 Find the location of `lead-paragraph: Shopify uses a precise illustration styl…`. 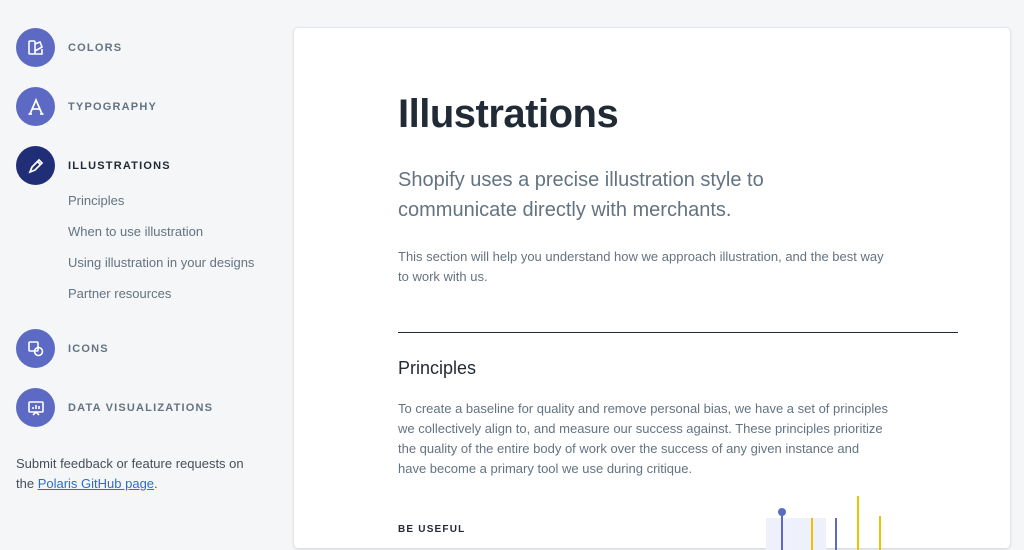

lead-paragraph: Shopify uses a precise illustration styl… is located at coordinates (581, 195).